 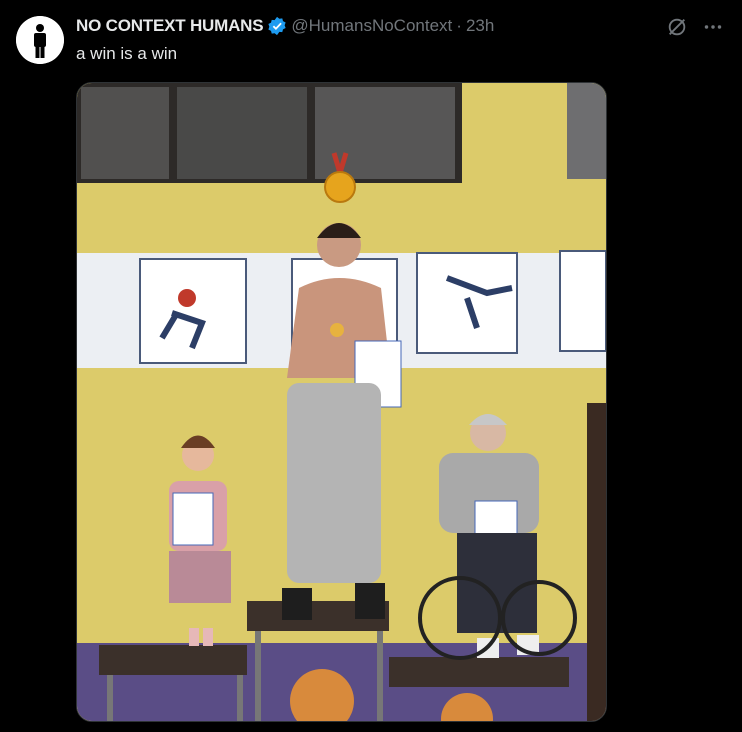 What do you see at coordinates (127, 53) in the screenshot?
I see `tweet-text: a win is a win` at bounding box center [127, 53].